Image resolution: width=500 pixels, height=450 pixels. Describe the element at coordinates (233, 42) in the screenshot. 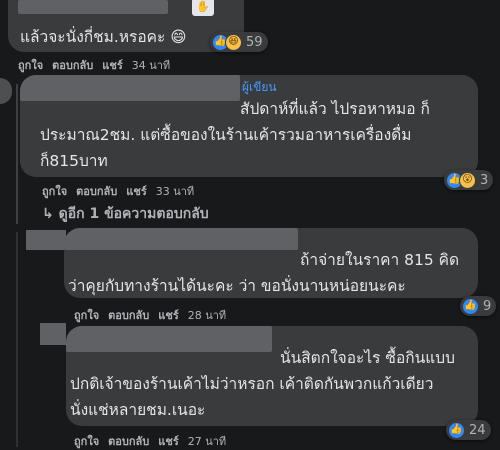

I see `laugh-reaction-icon: 😆` at that location.